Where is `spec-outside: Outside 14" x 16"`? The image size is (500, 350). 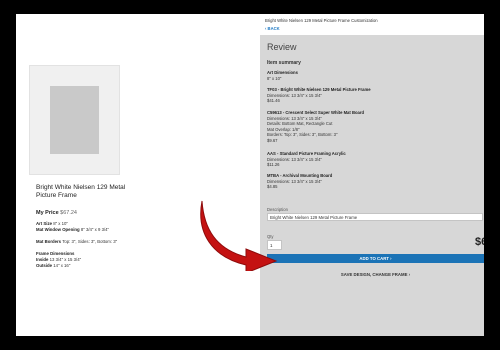
spec-outside: Outside 14" x 16" is located at coordinates (86, 265).